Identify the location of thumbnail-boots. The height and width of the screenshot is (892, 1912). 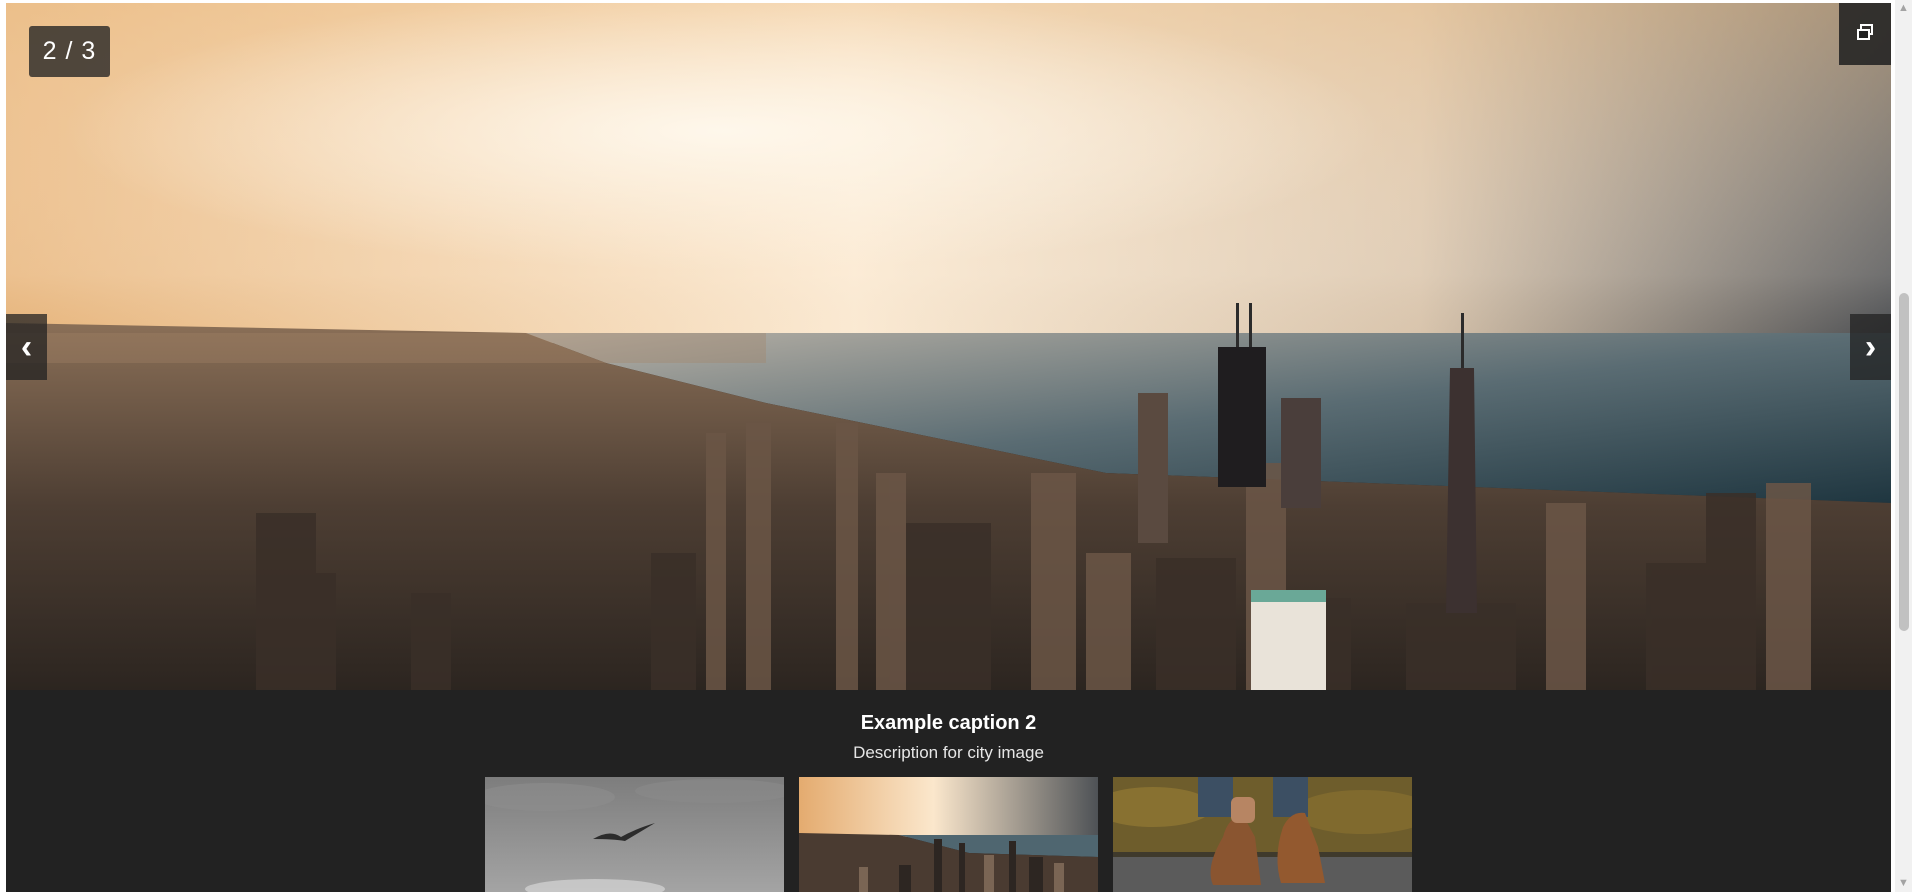
(1262, 834).